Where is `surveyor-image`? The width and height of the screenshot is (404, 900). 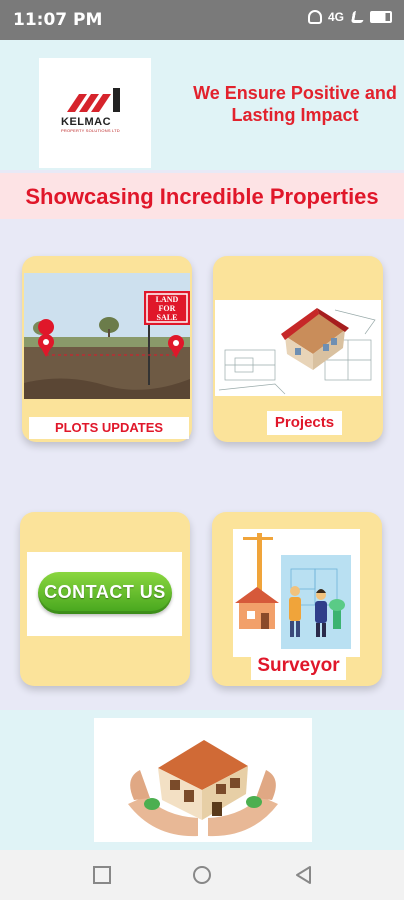
surveyor-image is located at coordinates (296, 593).